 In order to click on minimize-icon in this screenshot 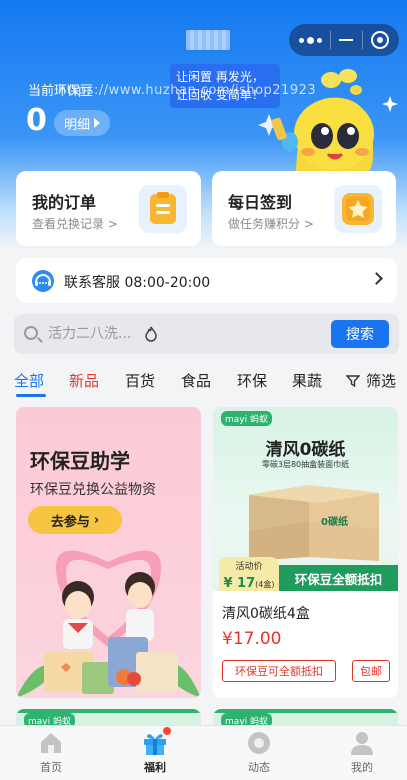, I will do `click(346, 40)`.